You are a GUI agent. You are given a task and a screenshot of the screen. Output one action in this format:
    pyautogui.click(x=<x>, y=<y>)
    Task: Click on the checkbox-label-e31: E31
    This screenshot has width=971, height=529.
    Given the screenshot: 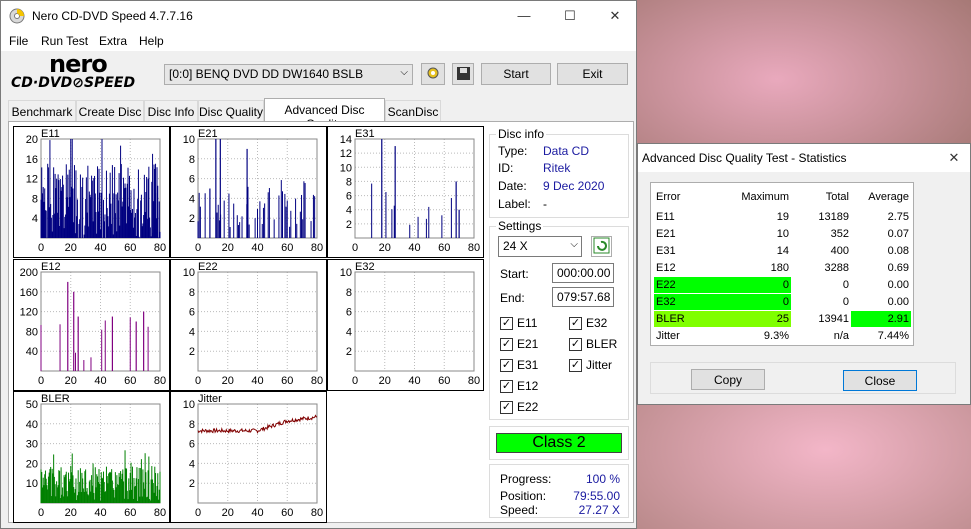 What is the action you would take?
    pyautogui.click(x=528, y=365)
    